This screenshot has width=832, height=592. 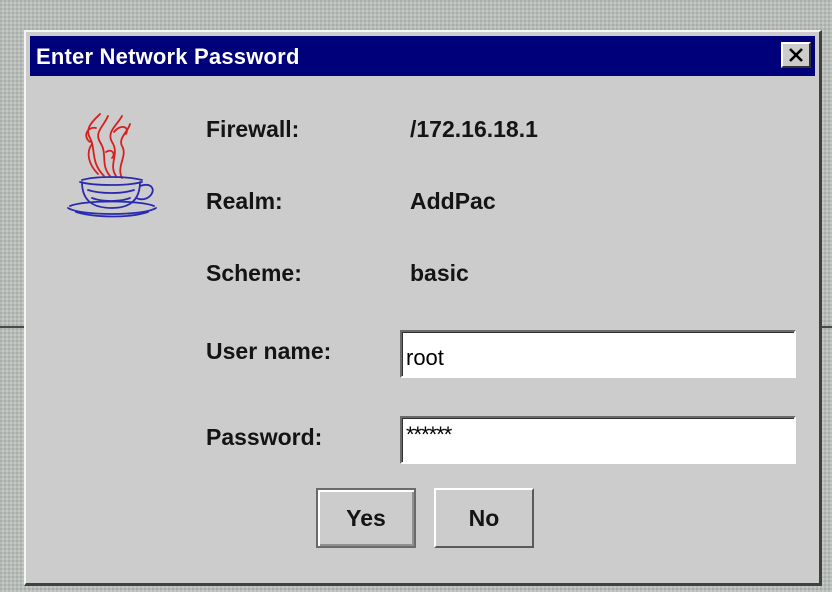 I want to click on username-label: User name:, so click(x=269, y=351).